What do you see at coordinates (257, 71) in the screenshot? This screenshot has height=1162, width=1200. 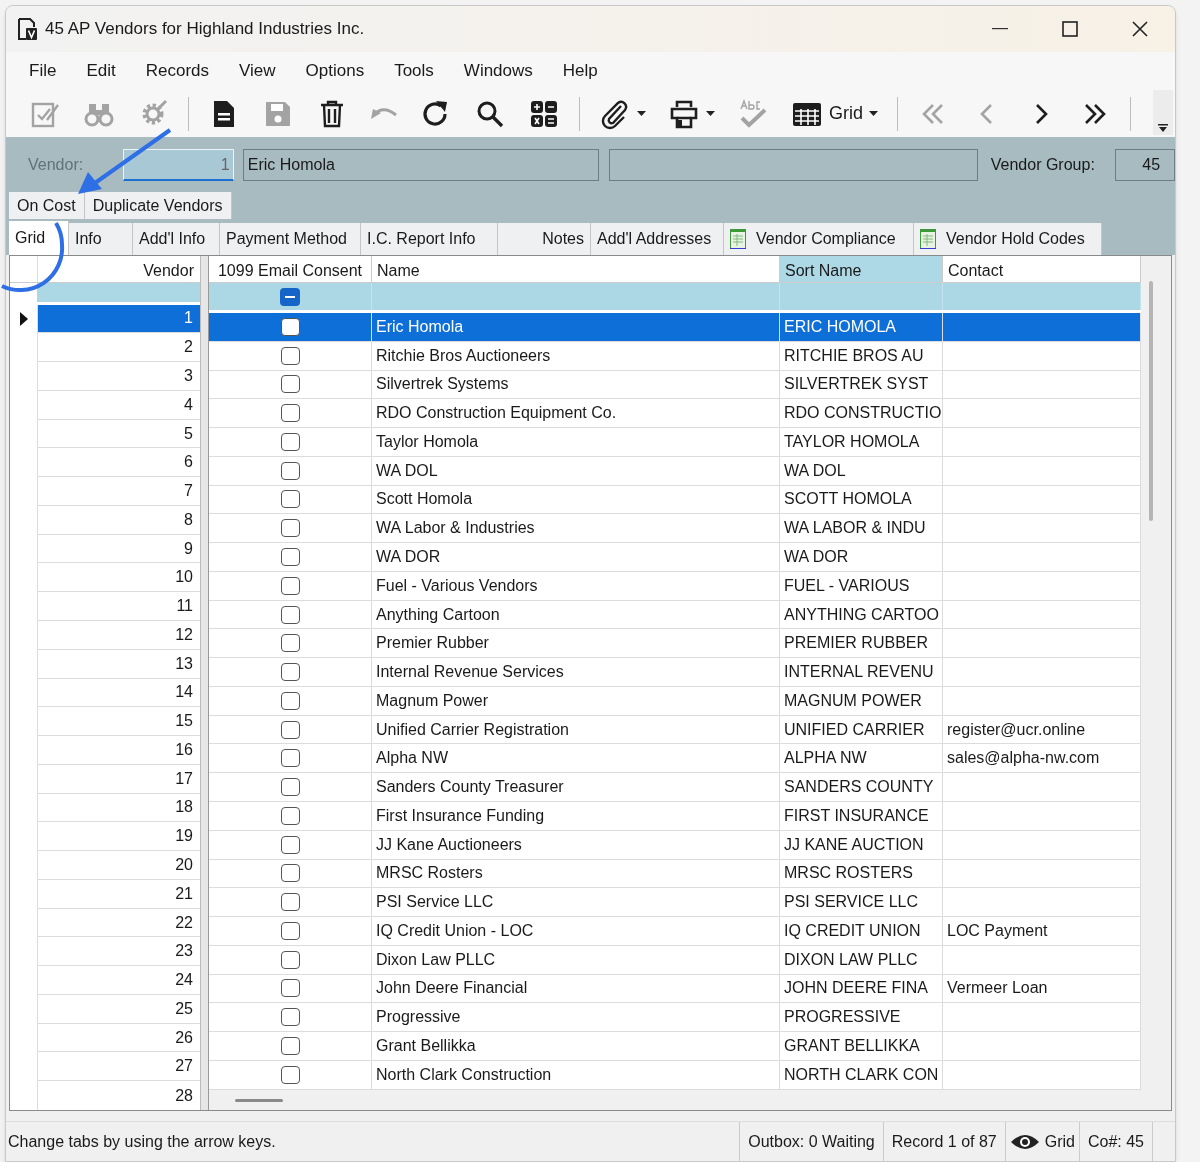 I see `menu-item: View` at bounding box center [257, 71].